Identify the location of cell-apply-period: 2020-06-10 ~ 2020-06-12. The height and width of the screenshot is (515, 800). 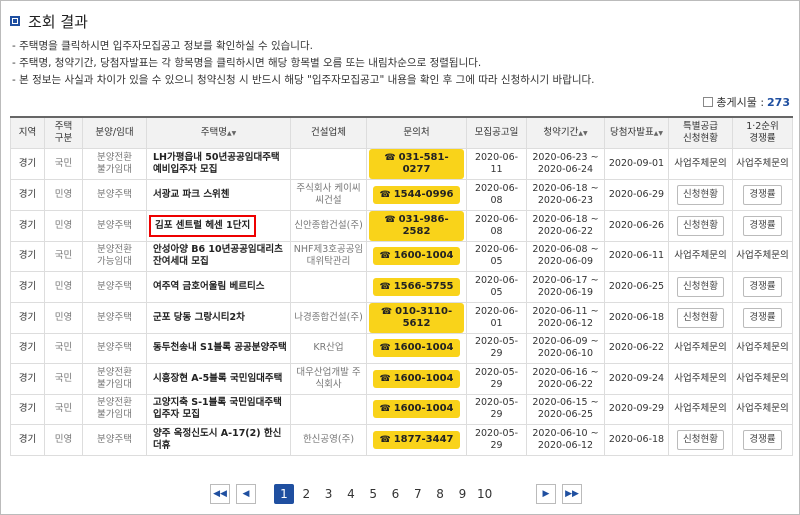
(565, 440).